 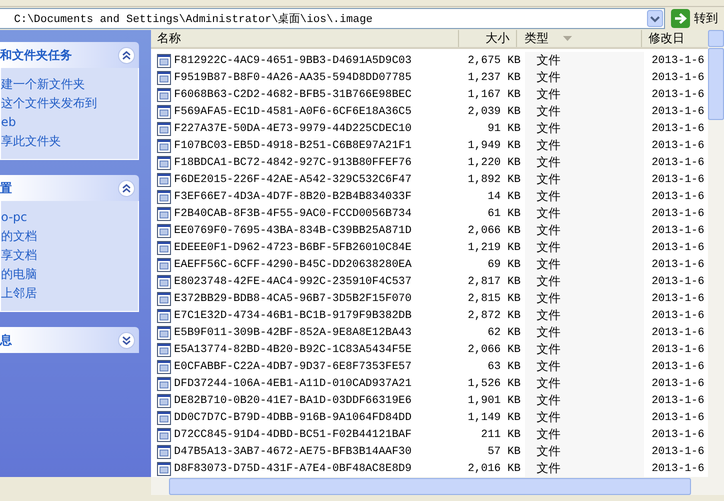 What do you see at coordinates (293, 350) in the screenshot?
I see `file-name: E5A13774-82BD-4B20-B92C-1C83A5434F5E` at bounding box center [293, 350].